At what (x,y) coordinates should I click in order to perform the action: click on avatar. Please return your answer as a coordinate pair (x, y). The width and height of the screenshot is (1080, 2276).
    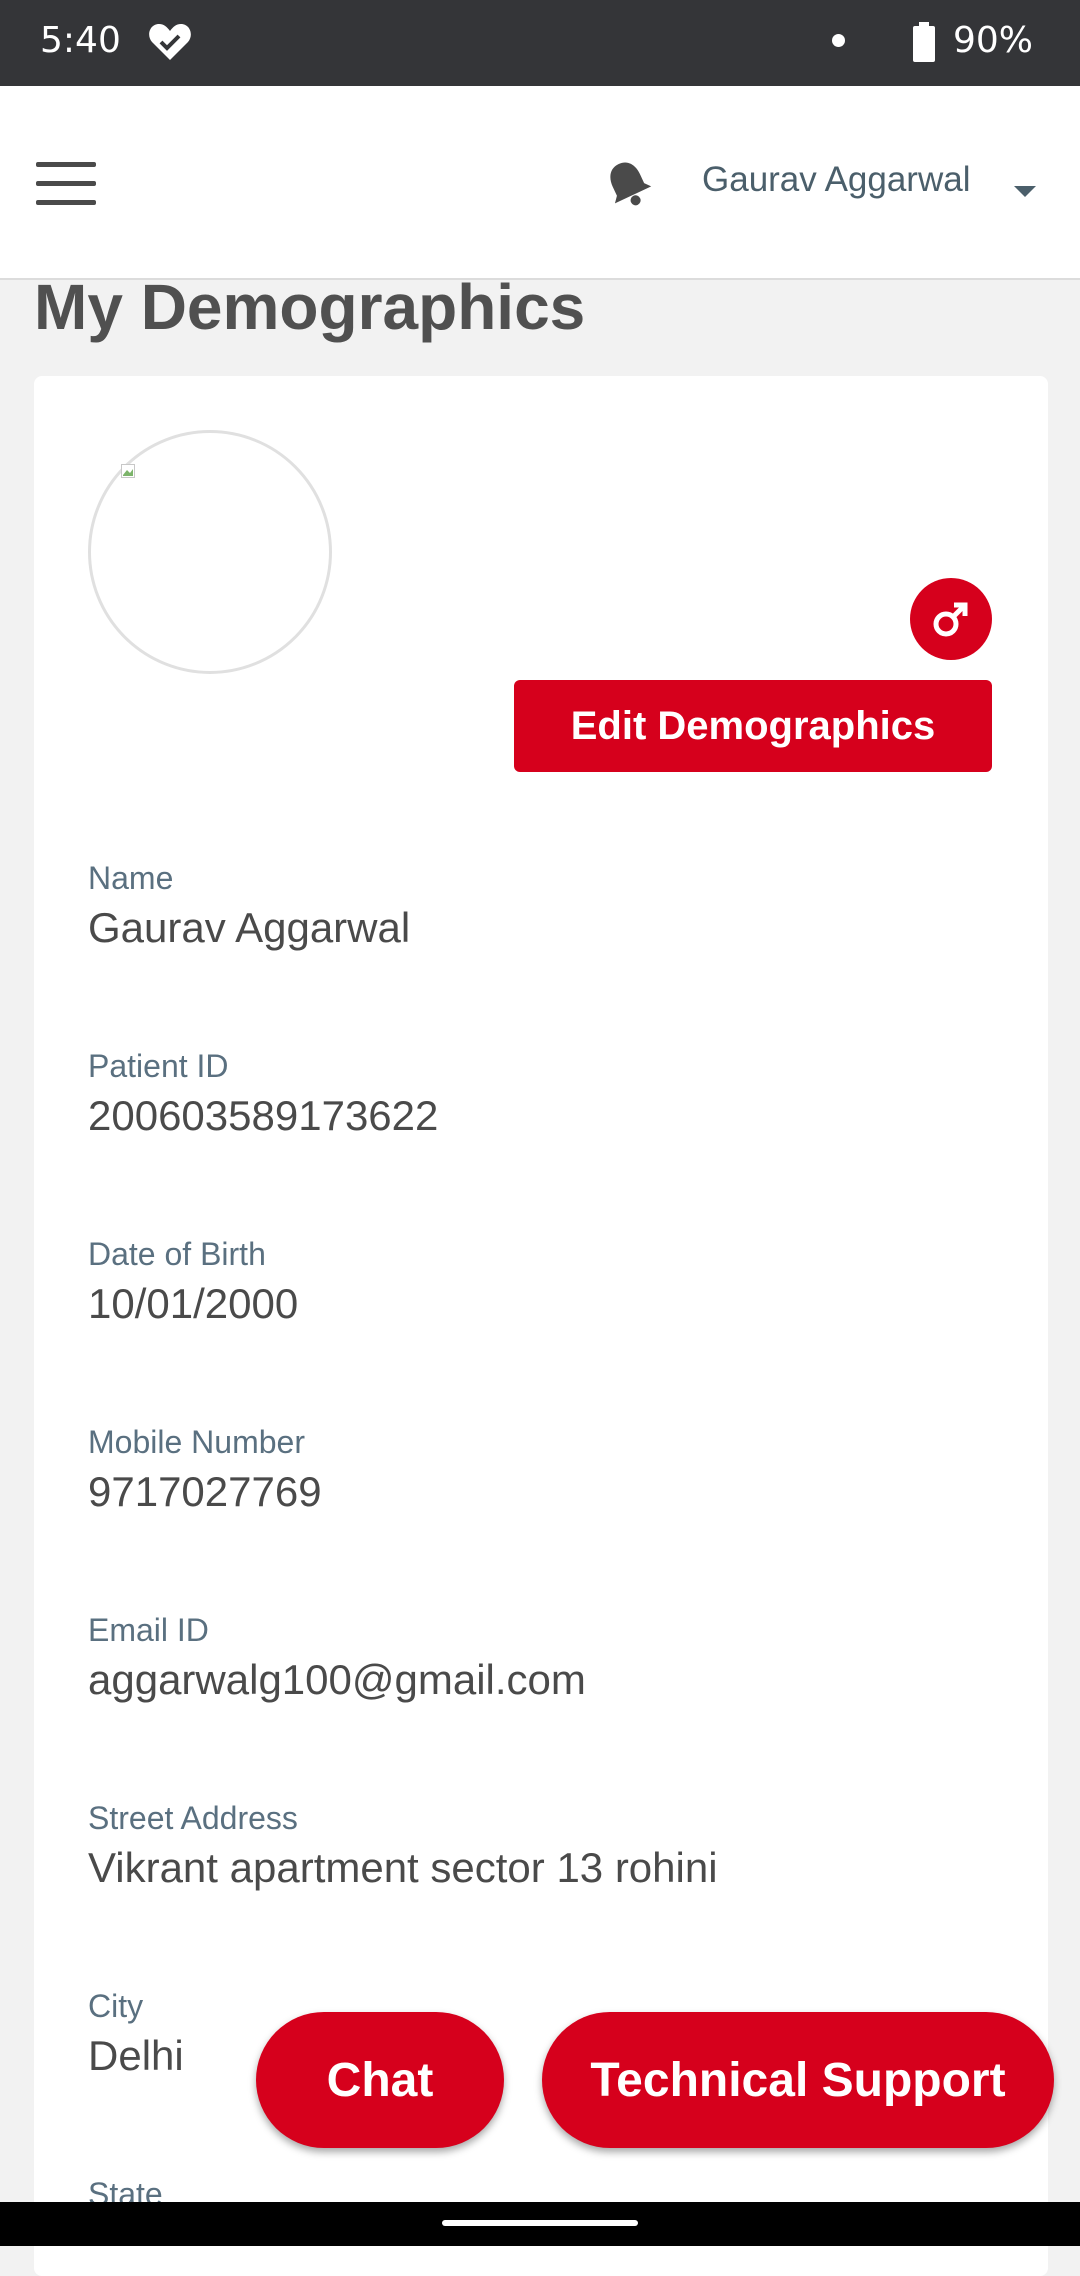
    Looking at the image, I should click on (210, 552).